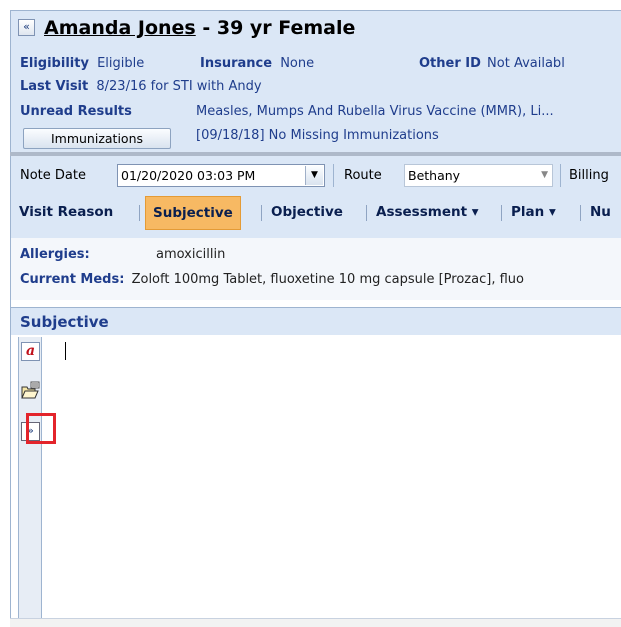  What do you see at coordinates (434, 175) in the screenshot?
I see `route-value: Bethany` at bounding box center [434, 175].